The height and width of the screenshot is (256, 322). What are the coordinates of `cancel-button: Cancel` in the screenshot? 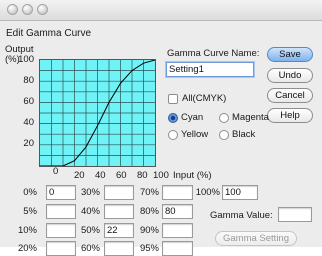 It's located at (290, 95).